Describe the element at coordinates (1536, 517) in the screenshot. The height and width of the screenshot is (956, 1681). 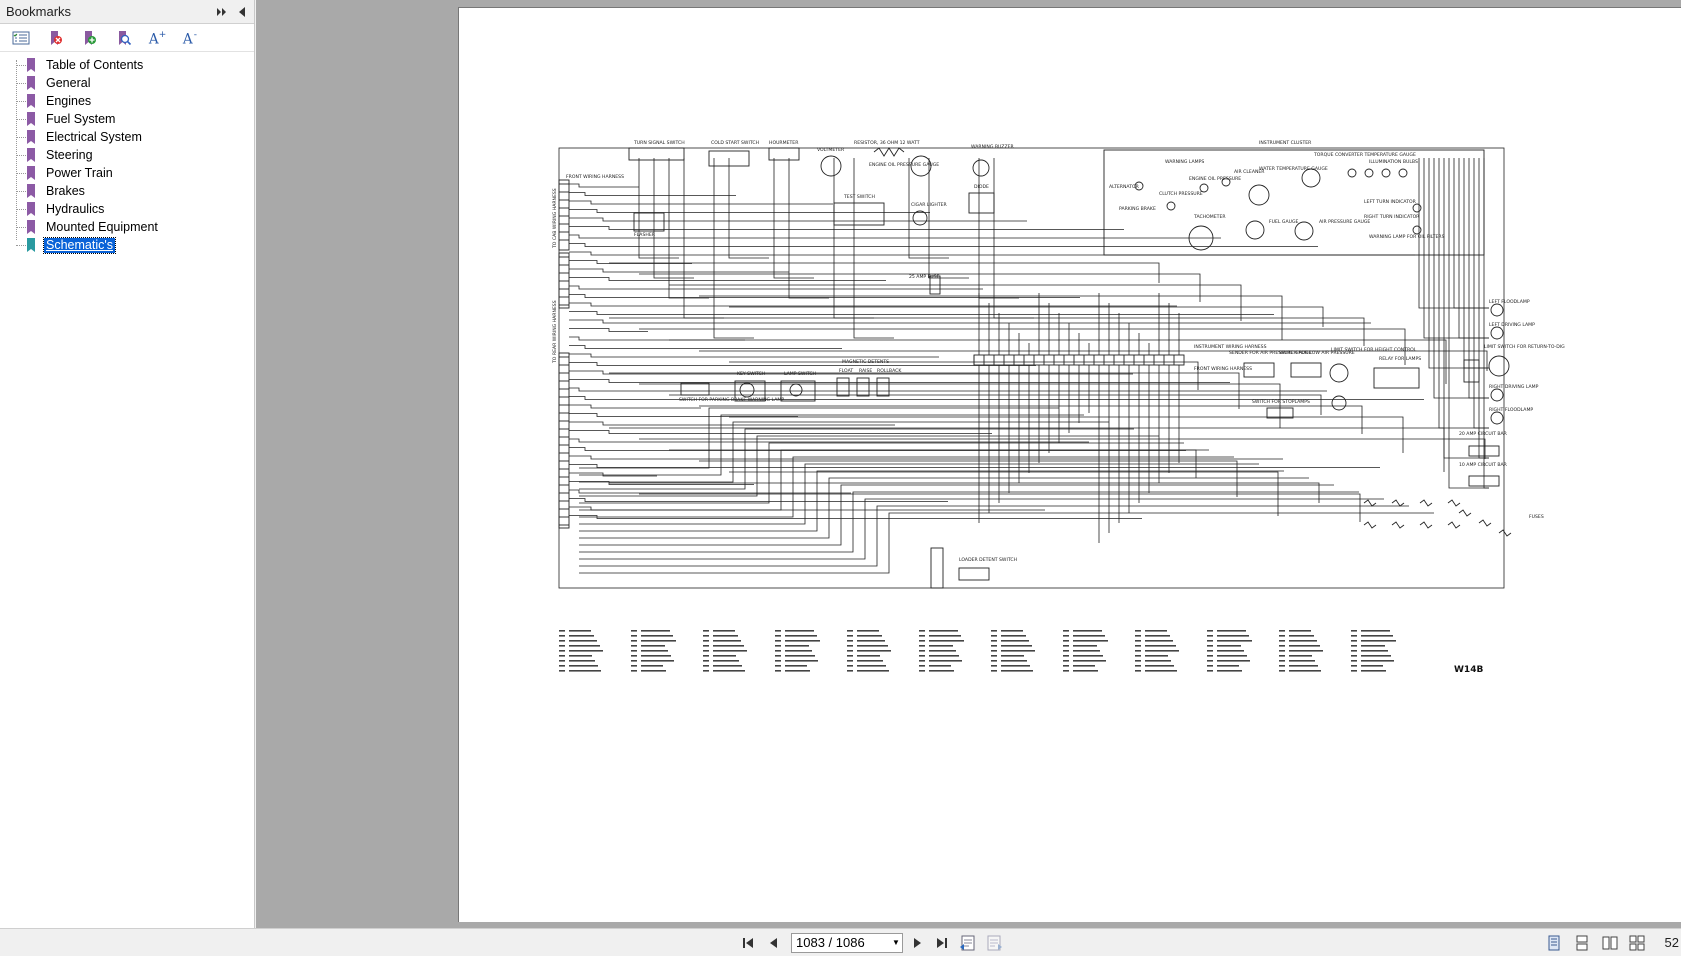
I see `fuses-label: FUSES` at that location.